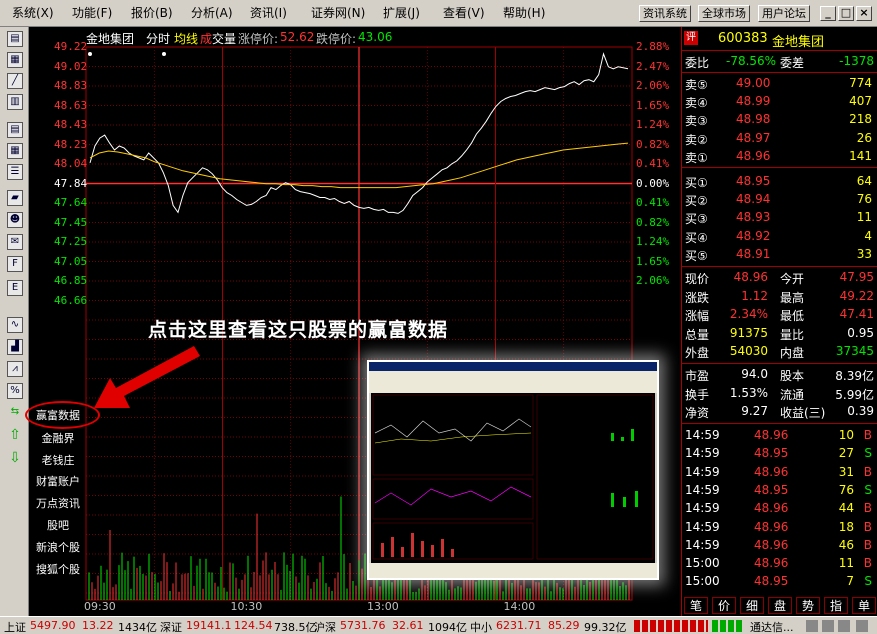  What do you see at coordinates (298, 330) in the screenshot?
I see `annotation-text: 点击这里查看这只股票的赢富数据` at bounding box center [298, 330].